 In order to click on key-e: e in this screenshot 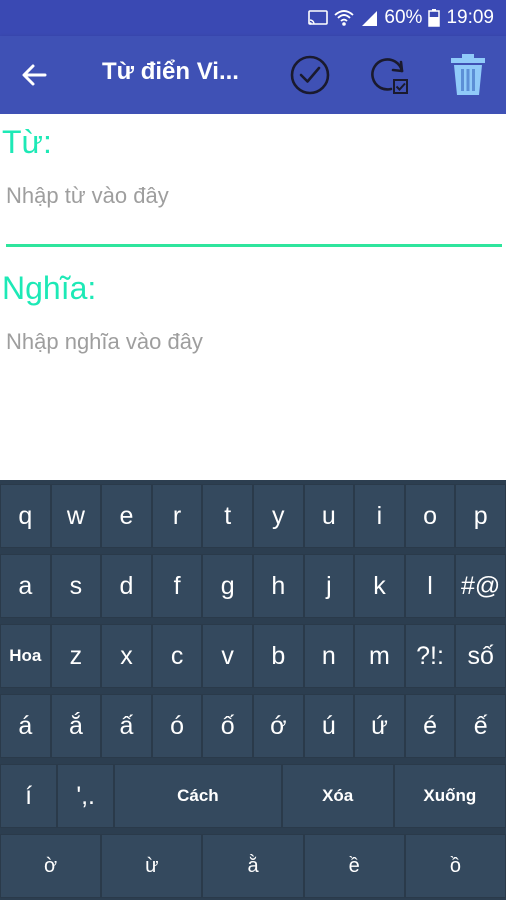, I will do `click(126, 516)`.